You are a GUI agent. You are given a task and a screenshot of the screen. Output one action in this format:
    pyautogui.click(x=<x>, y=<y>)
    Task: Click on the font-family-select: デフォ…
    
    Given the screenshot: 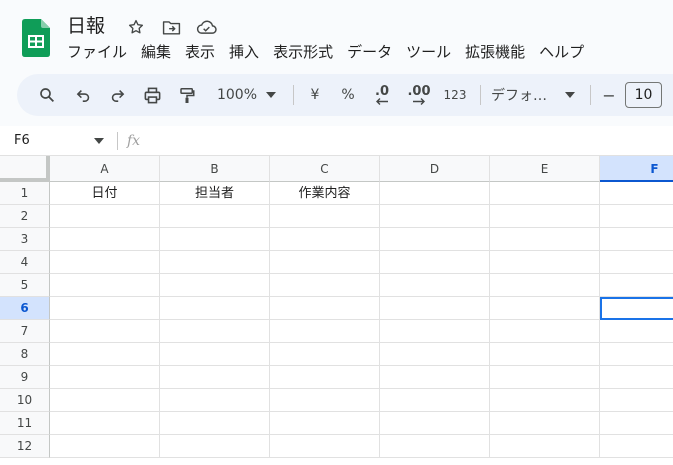 What is the action you would take?
    pyautogui.click(x=523, y=95)
    